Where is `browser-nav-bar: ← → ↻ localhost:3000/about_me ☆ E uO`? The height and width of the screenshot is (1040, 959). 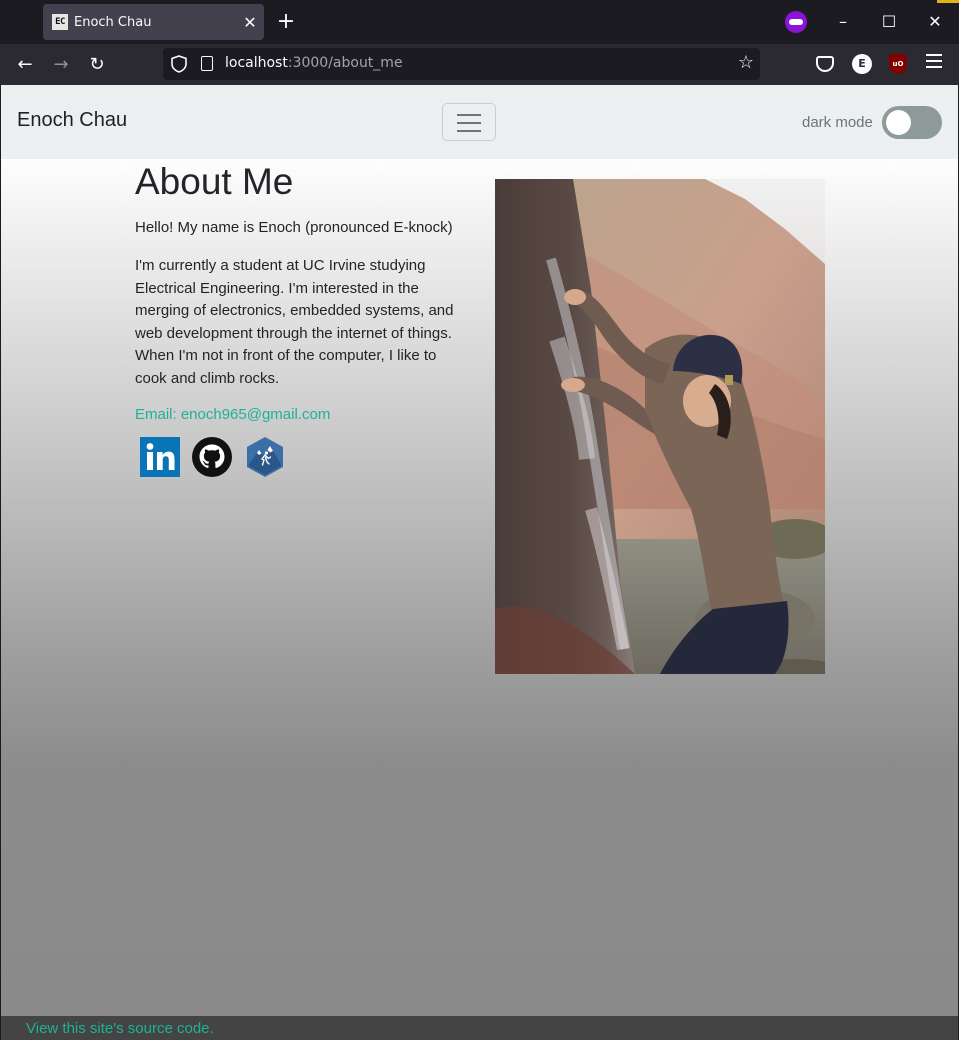 browser-nav-bar: ← → ↻ localhost:3000/about_me ☆ E uO is located at coordinates (479, 64).